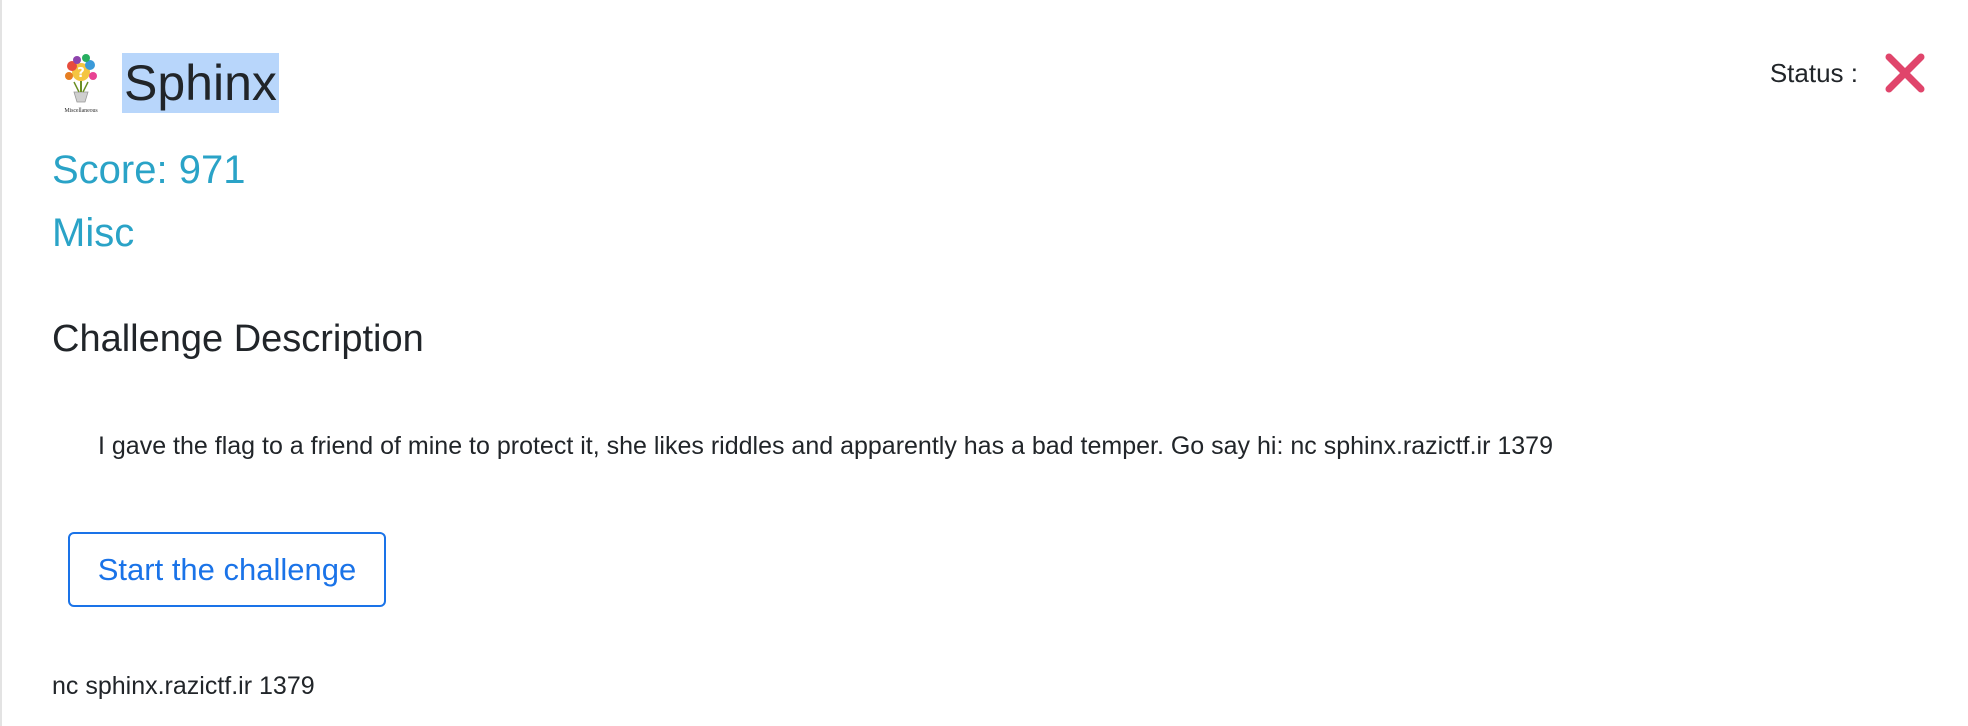  What do you see at coordinates (1905, 73) in the screenshot?
I see `close-icon` at bounding box center [1905, 73].